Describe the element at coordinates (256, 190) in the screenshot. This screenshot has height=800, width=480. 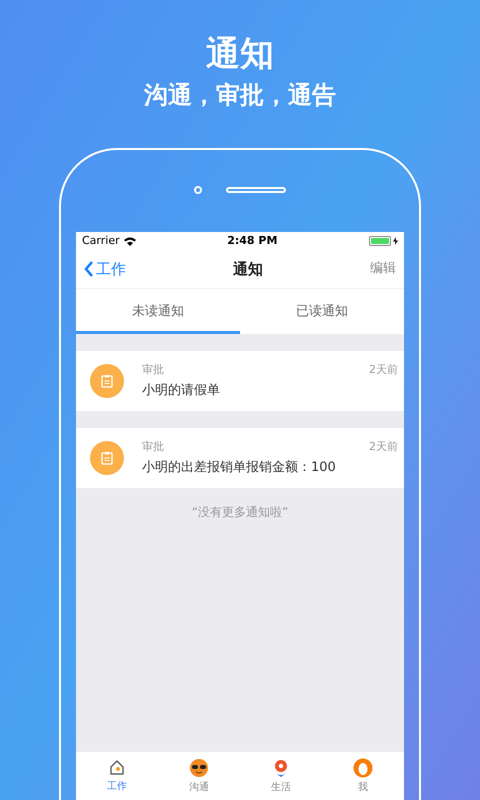
I see `speaker-slot` at that location.